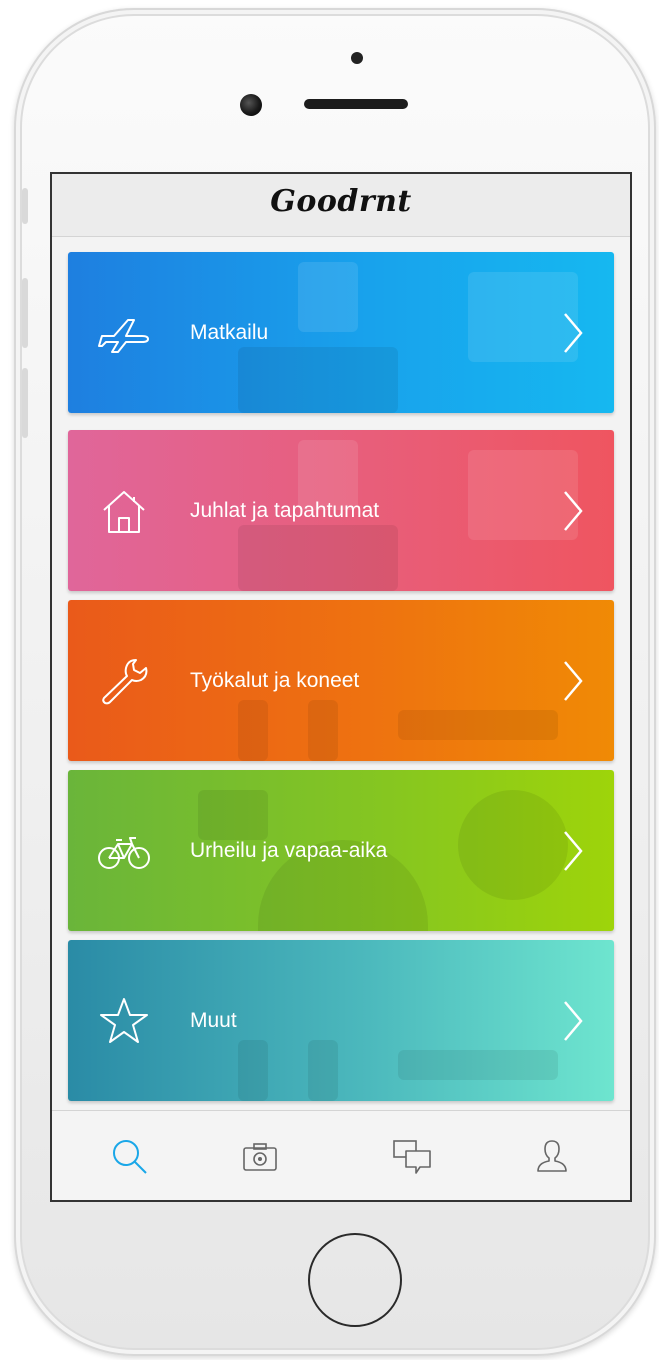 This screenshot has width=659, height=1360. I want to click on bicycle-icon, so click(124, 852).